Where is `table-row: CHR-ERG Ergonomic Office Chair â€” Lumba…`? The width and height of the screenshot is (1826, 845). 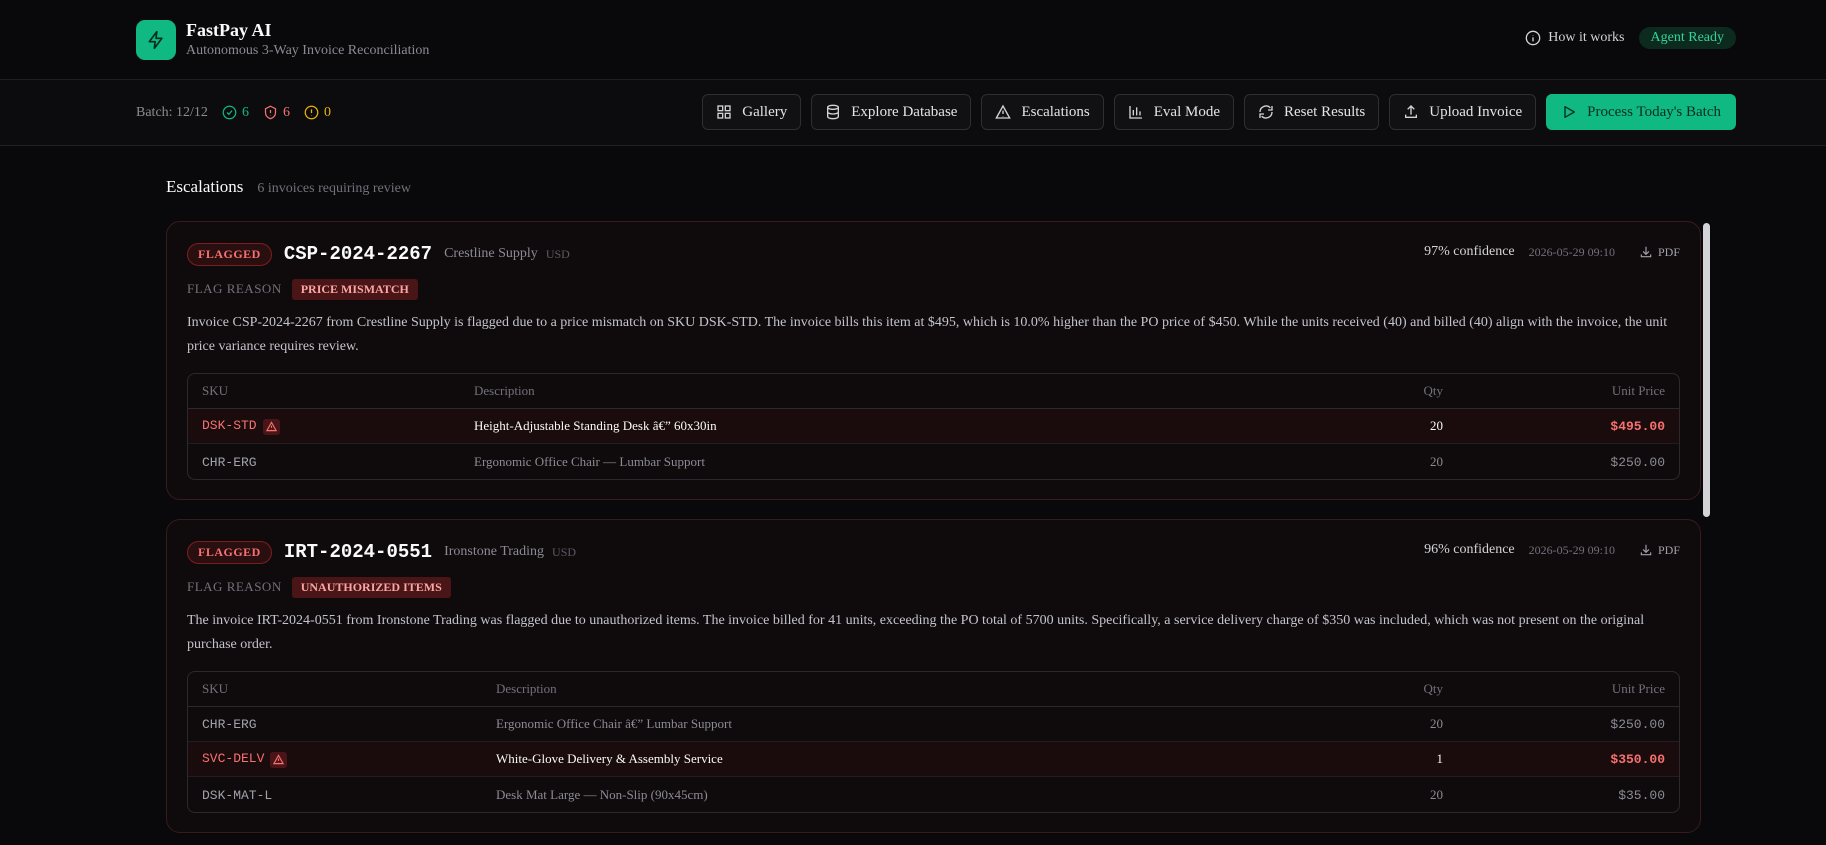
table-row: CHR-ERG Ergonomic Office Chair â€” Lumba… is located at coordinates (933, 724).